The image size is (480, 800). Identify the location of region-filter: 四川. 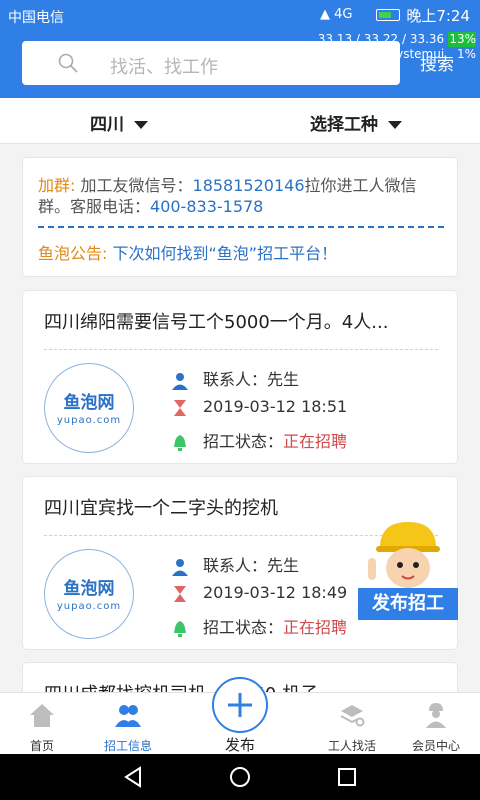
(119, 122).